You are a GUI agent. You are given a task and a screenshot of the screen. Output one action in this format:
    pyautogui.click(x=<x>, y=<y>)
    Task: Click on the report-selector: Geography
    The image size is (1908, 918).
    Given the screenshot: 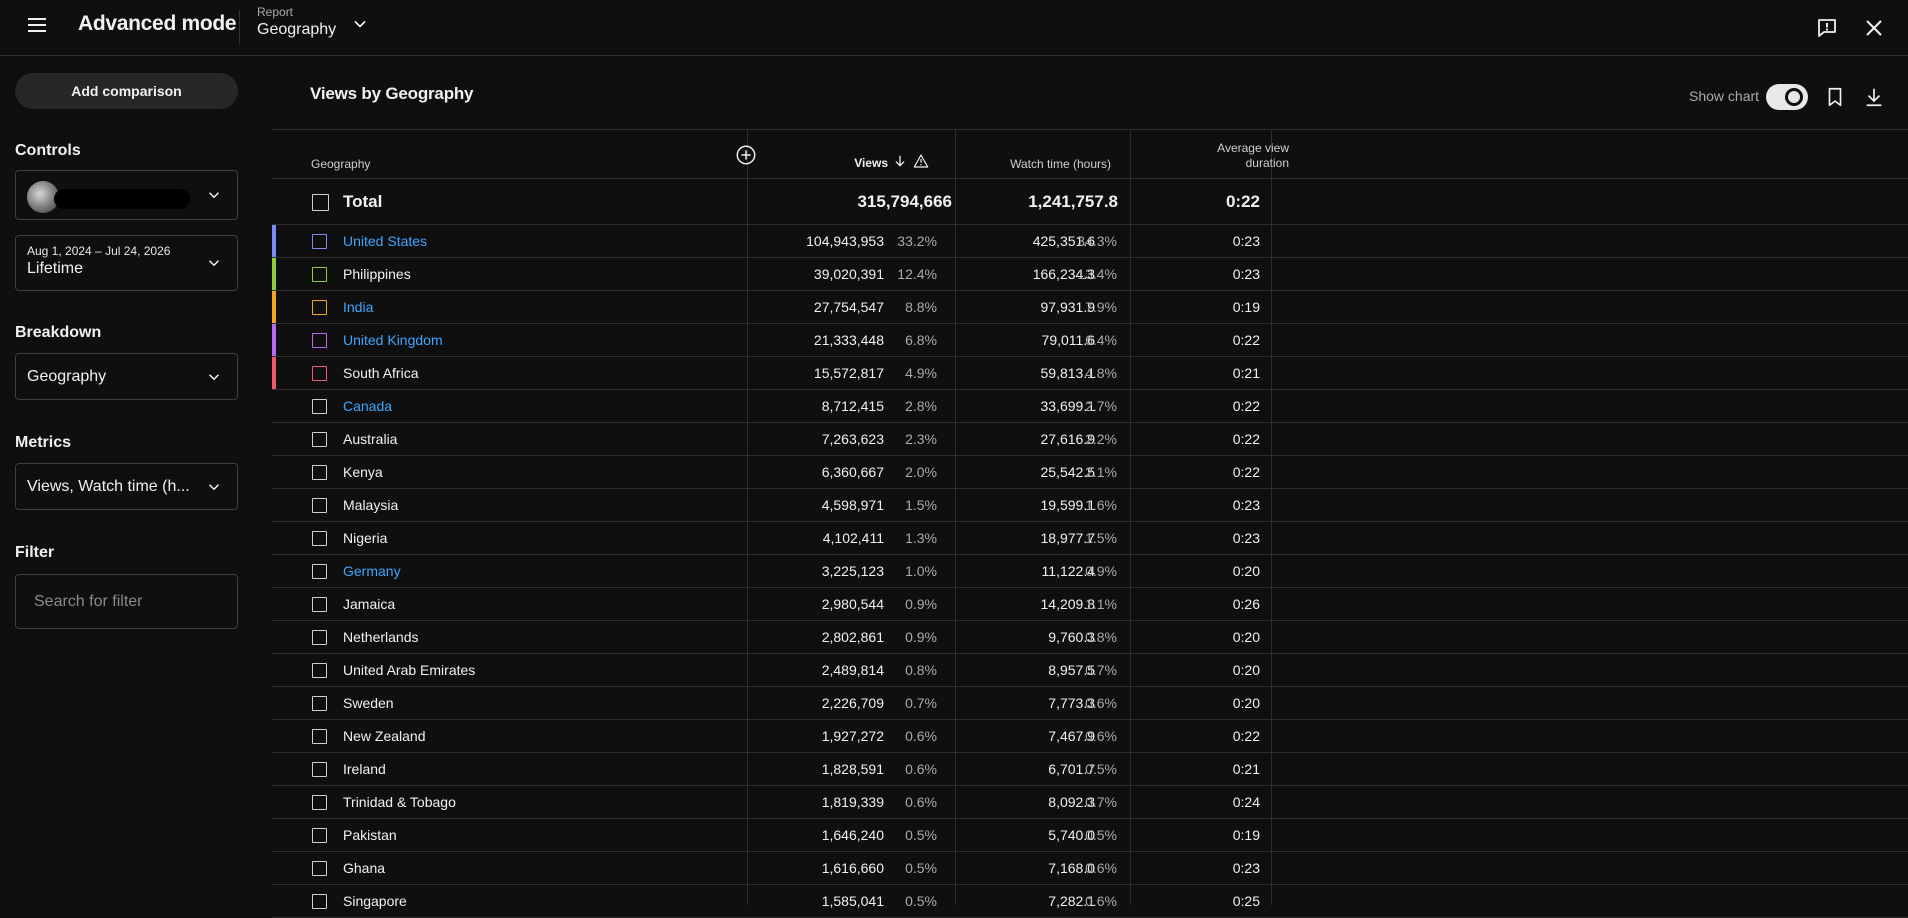 What is the action you would take?
    pyautogui.click(x=296, y=30)
    